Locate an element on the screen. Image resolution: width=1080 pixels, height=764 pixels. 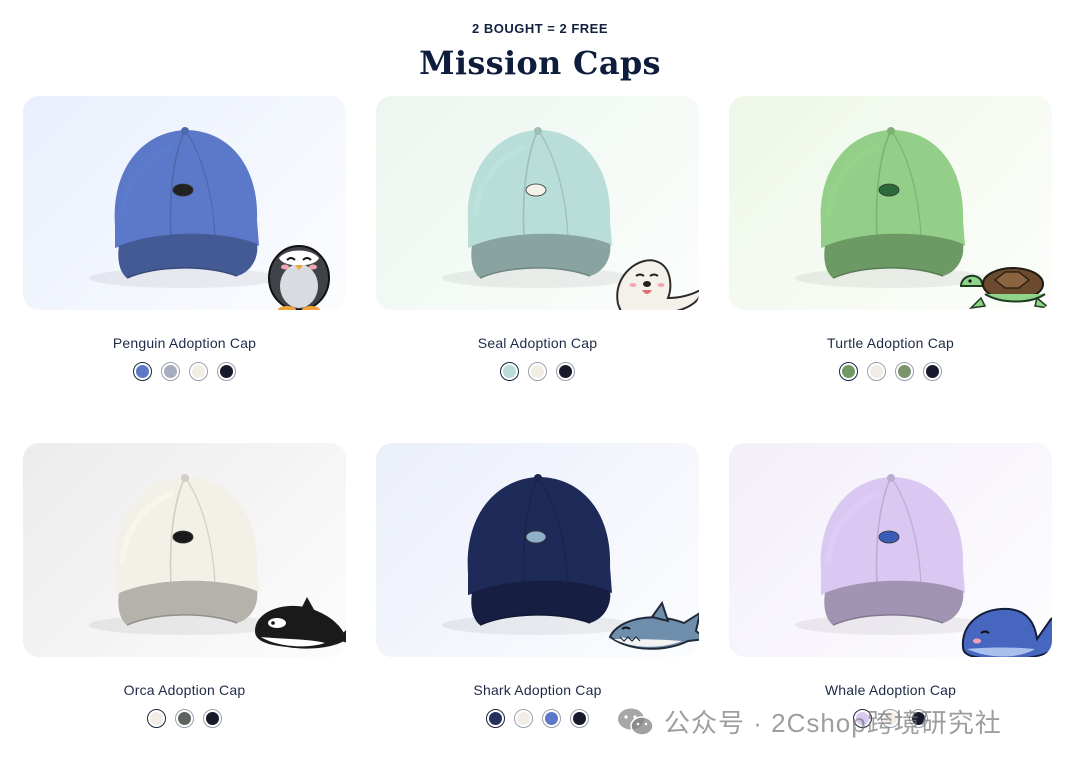
seal-icon is located at coordinates (657, 284).